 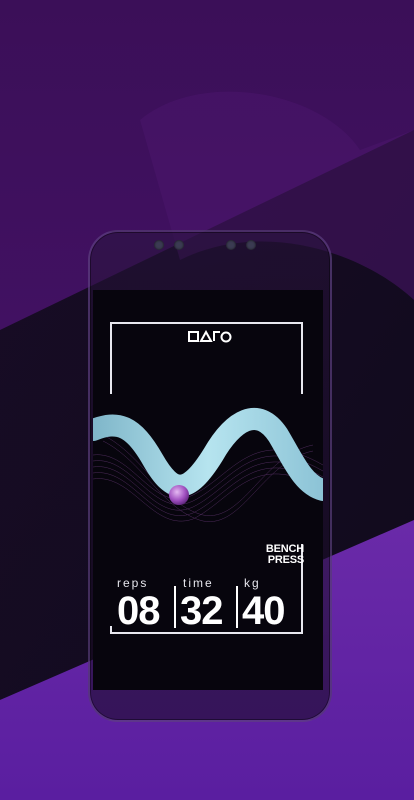 What do you see at coordinates (210, 336) in the screenshot?
I see `dano-logo-icon` at bounding box center [210, 336].